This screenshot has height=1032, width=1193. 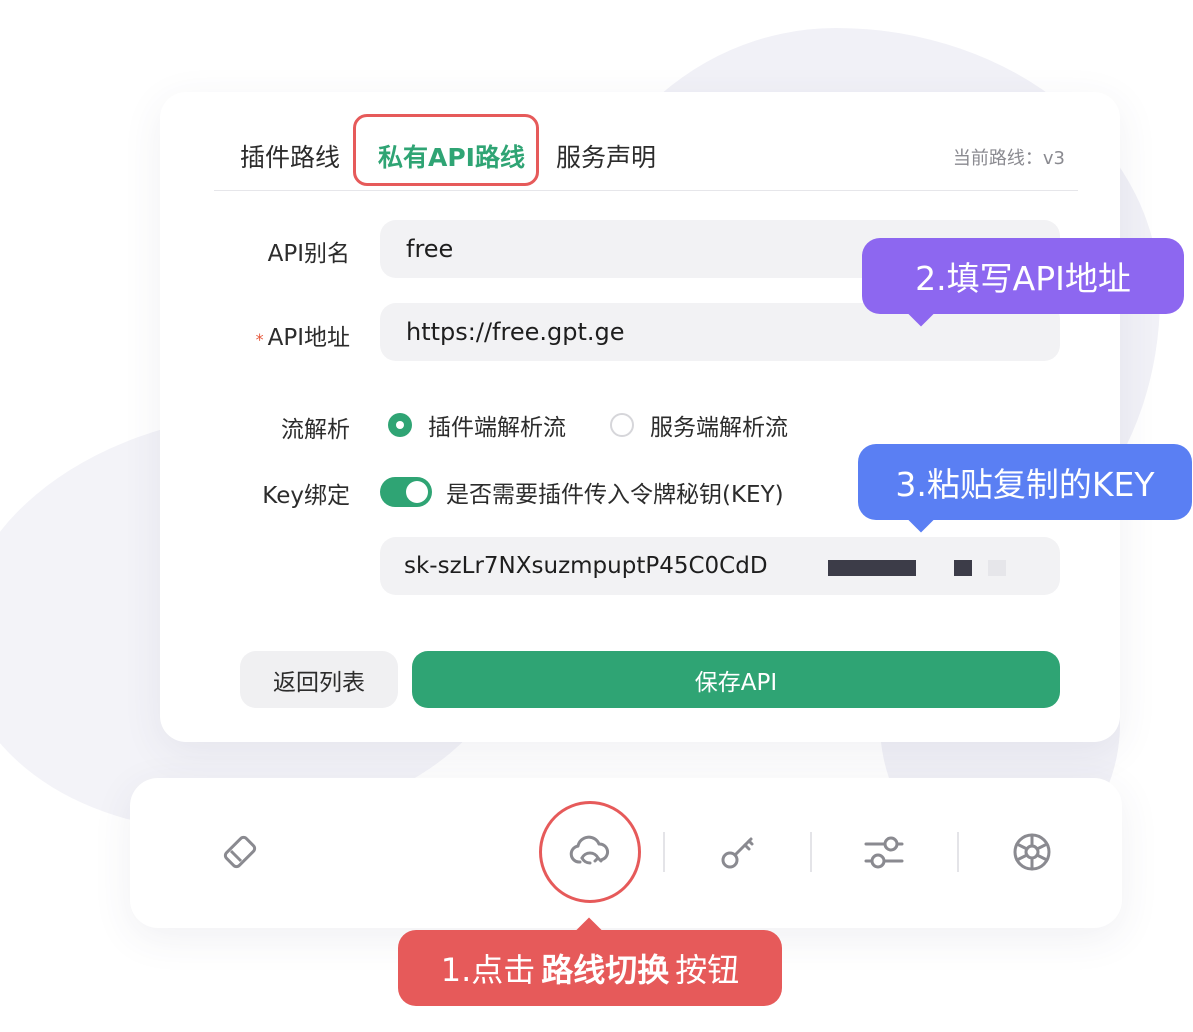 What do you see at coordinates (738, 852) in the screenshot?
I see `key-icon` at bounding box center [738, 852].